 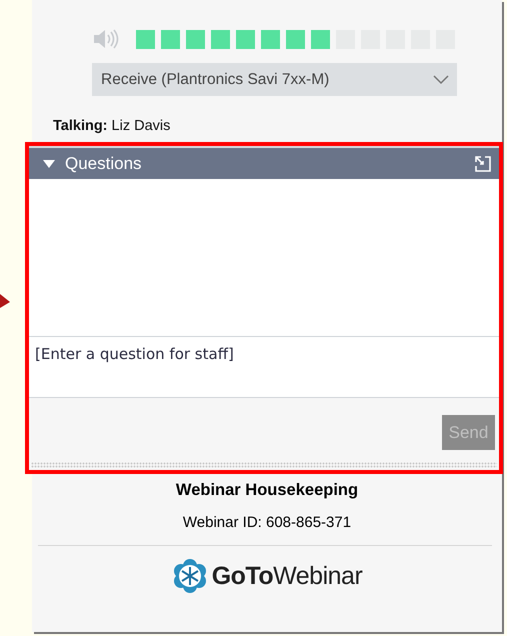 What do you see at coordinates (483, 164) in the screenshot?
I see `popout-icon` at bounding box center [483, 164].